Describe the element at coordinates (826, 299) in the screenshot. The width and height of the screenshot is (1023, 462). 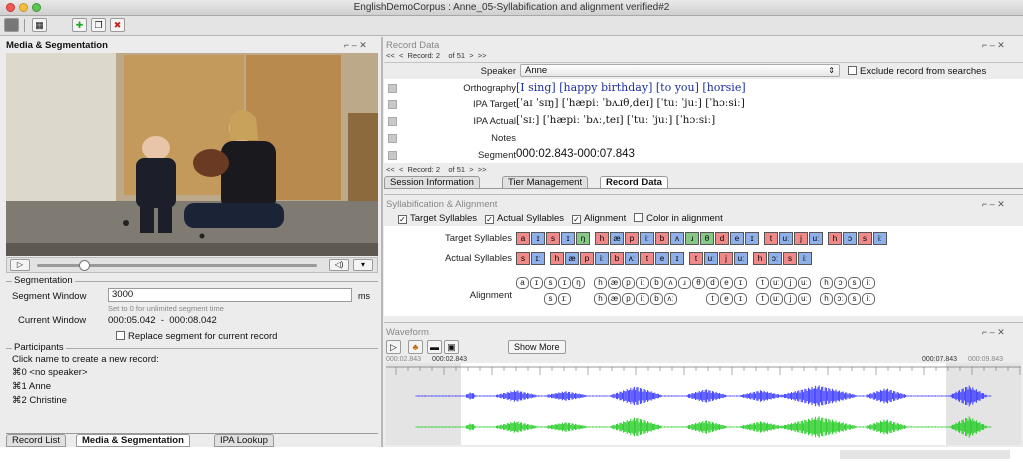
I see `alignment-actual-phone: h` at that location.